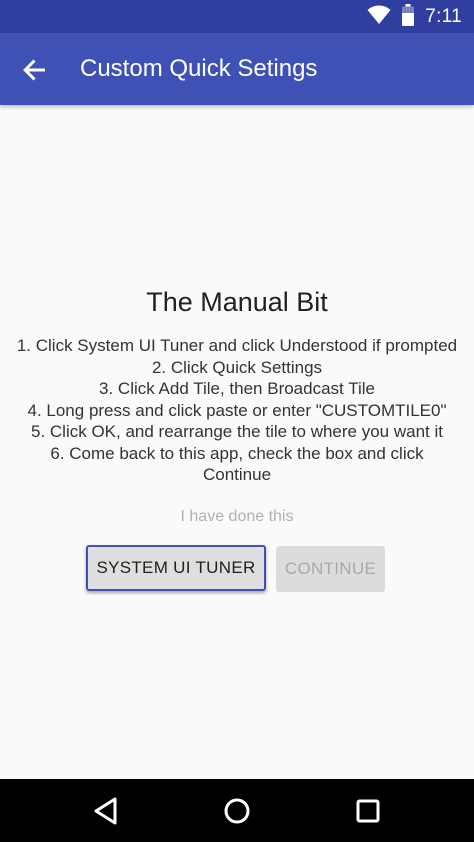 This screenshot has height=842, width=474. What do you see at coordinates (237, 302) in the screenshot?
I see `page-heading: The Manual Bit` at bounding box center [237, 302].